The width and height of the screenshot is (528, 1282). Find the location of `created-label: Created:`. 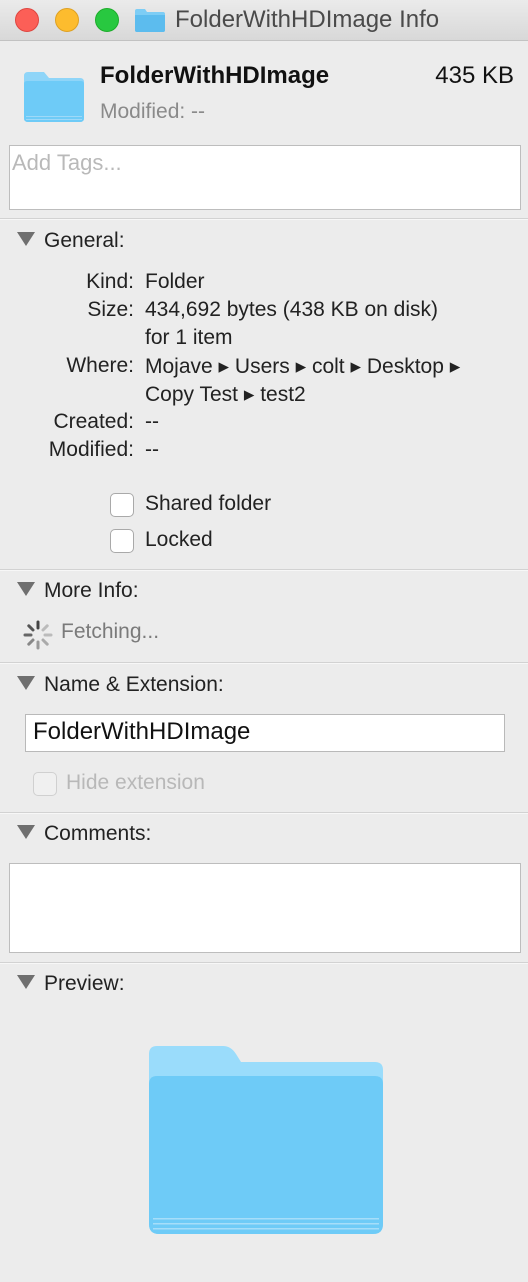

created-label: Created: is located at coordinates (93, 421).